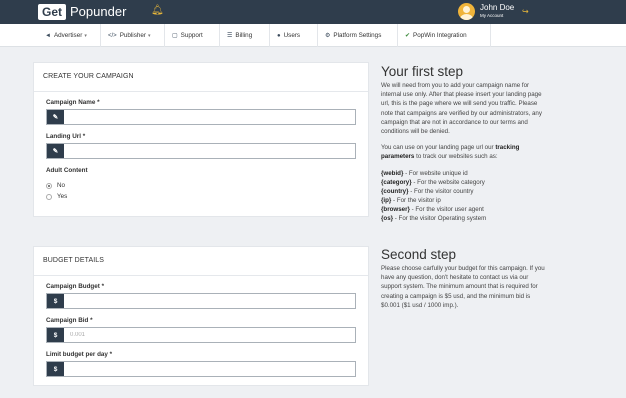 This screenshot has width=626, height=398. I want to click on logo-popunder-text: Popunder, so click(98, 11).